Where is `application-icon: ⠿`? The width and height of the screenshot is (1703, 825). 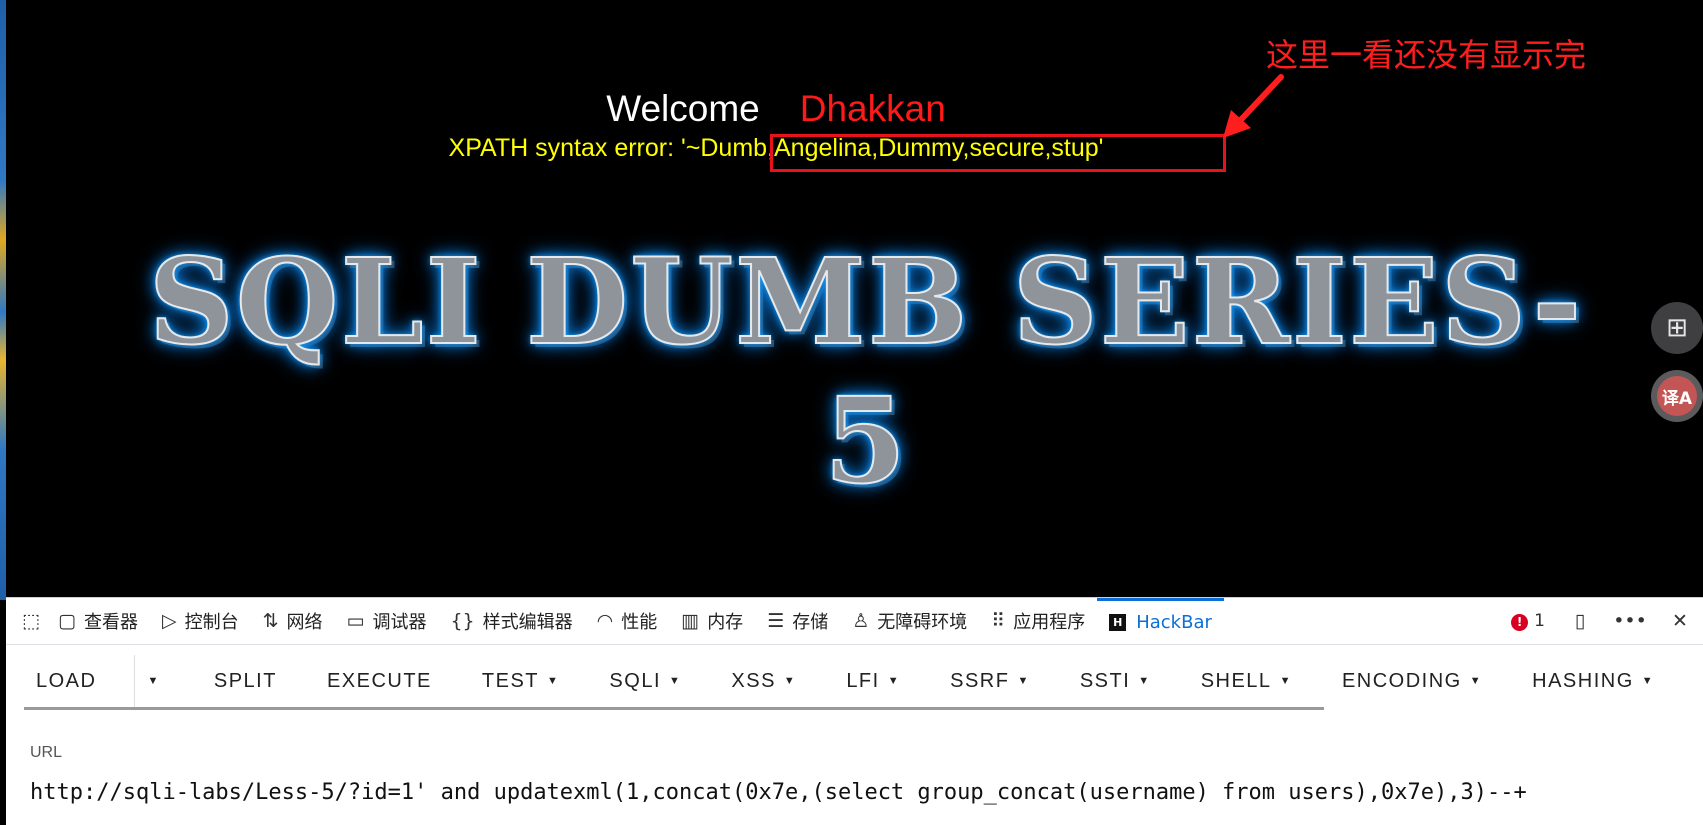 application-icon: ⠿ is located at coordinates (998, 621).